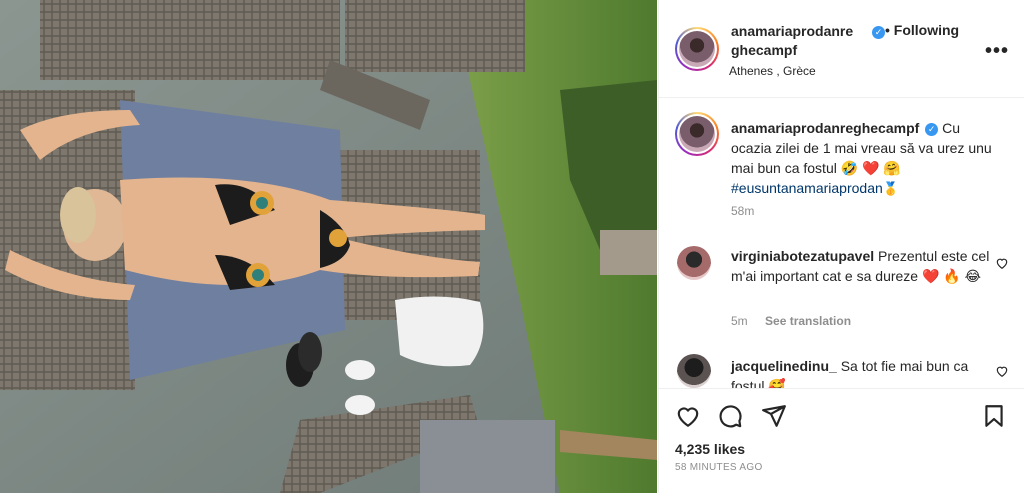 The image size is (1024, 493). Describe the element at coordinates (719, 467) in the screenshot. I see `post-time-ago: 58 MINUTES AGO` at that location.